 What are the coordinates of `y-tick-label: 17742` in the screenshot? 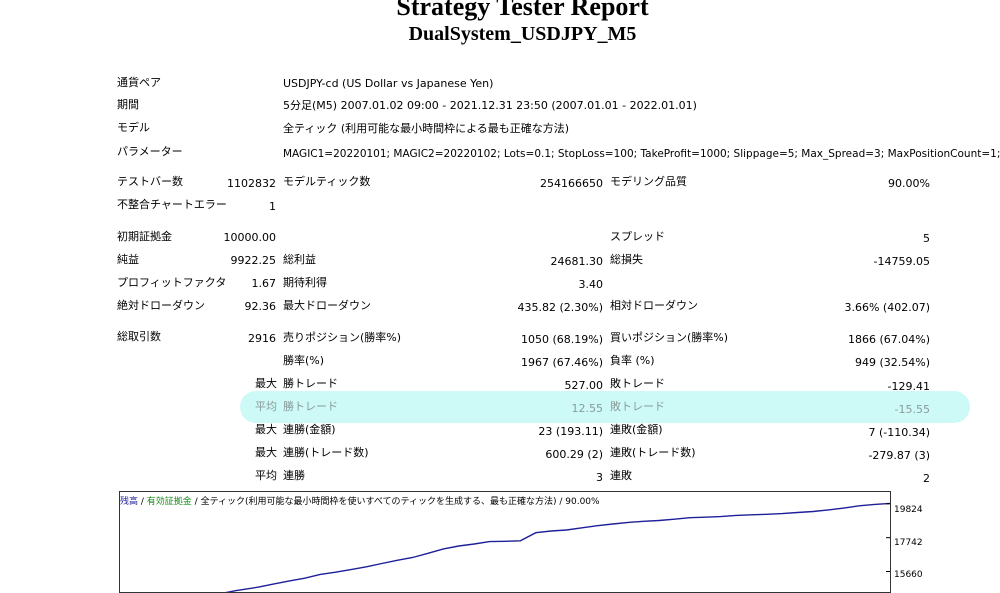 It's located at (908, 543).